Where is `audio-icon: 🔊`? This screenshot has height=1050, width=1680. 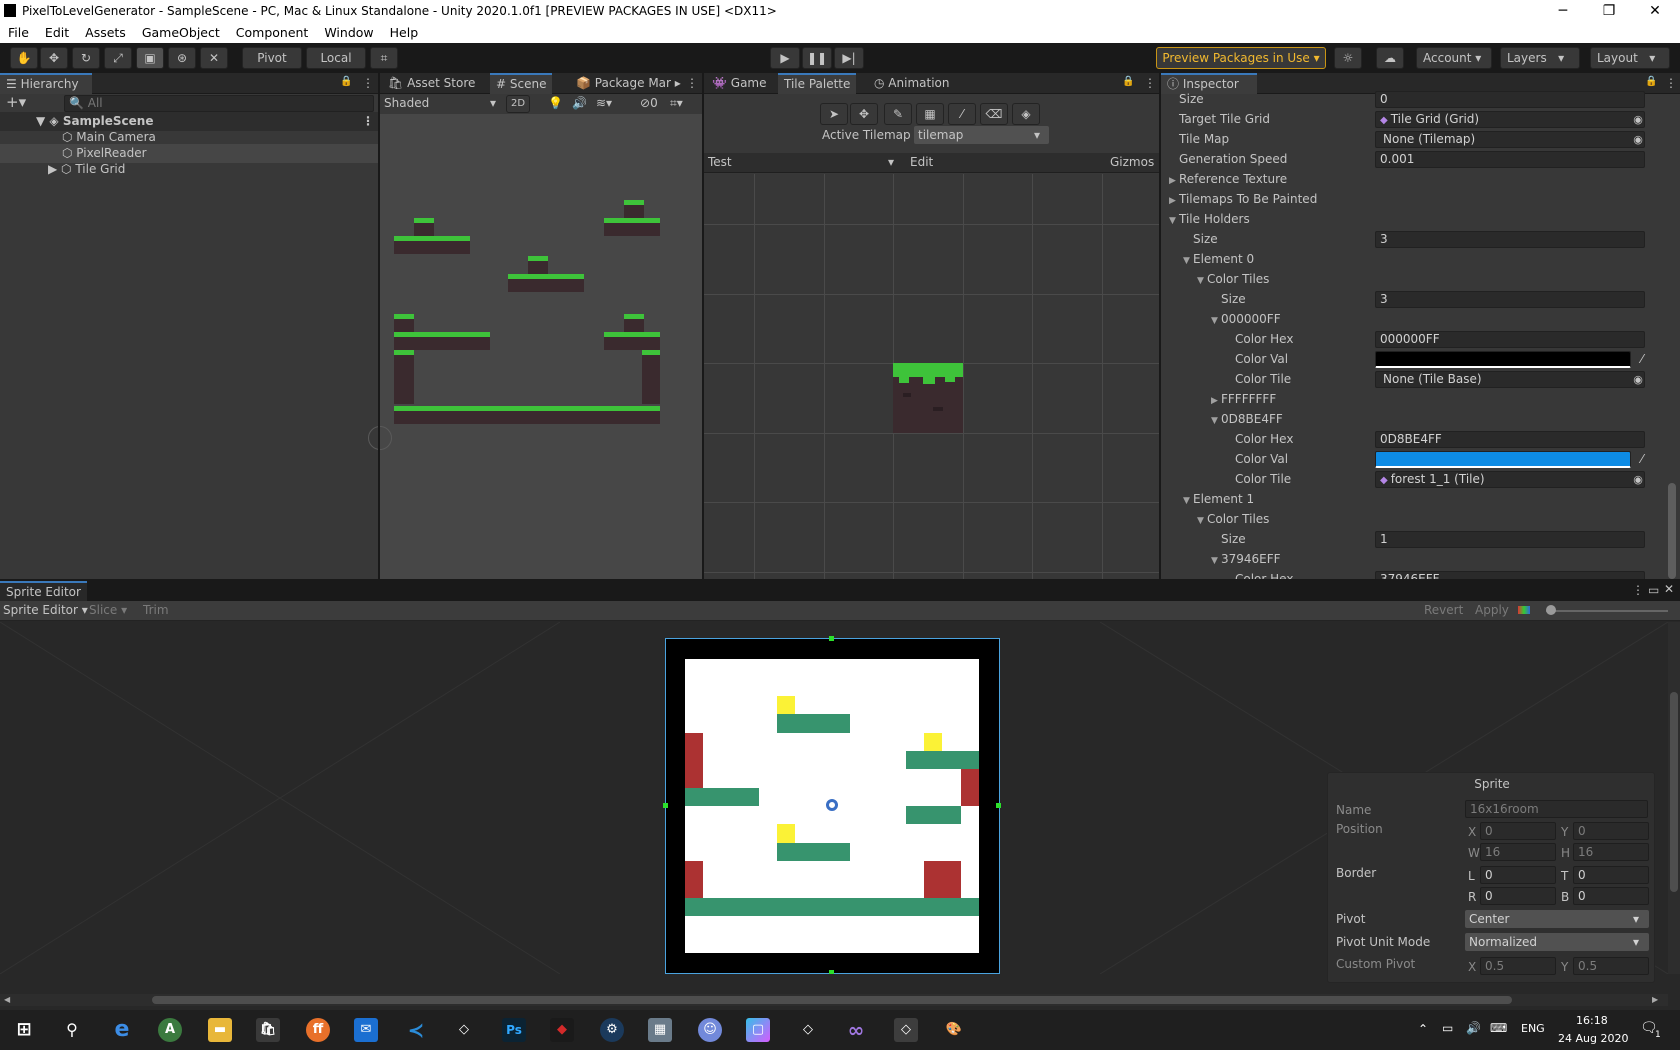 audio-icon: 🔊 is located at coordinates (579, 103).